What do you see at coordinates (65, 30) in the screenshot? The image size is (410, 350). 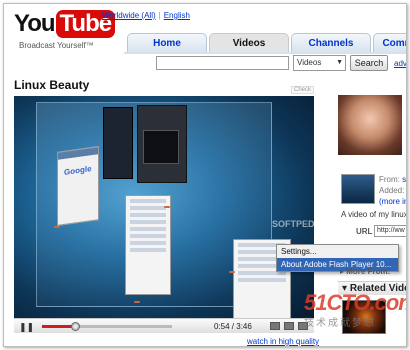 I see `youtube-logo: You Tube Broadcast Yourself™` at bounding box center [65, 30].